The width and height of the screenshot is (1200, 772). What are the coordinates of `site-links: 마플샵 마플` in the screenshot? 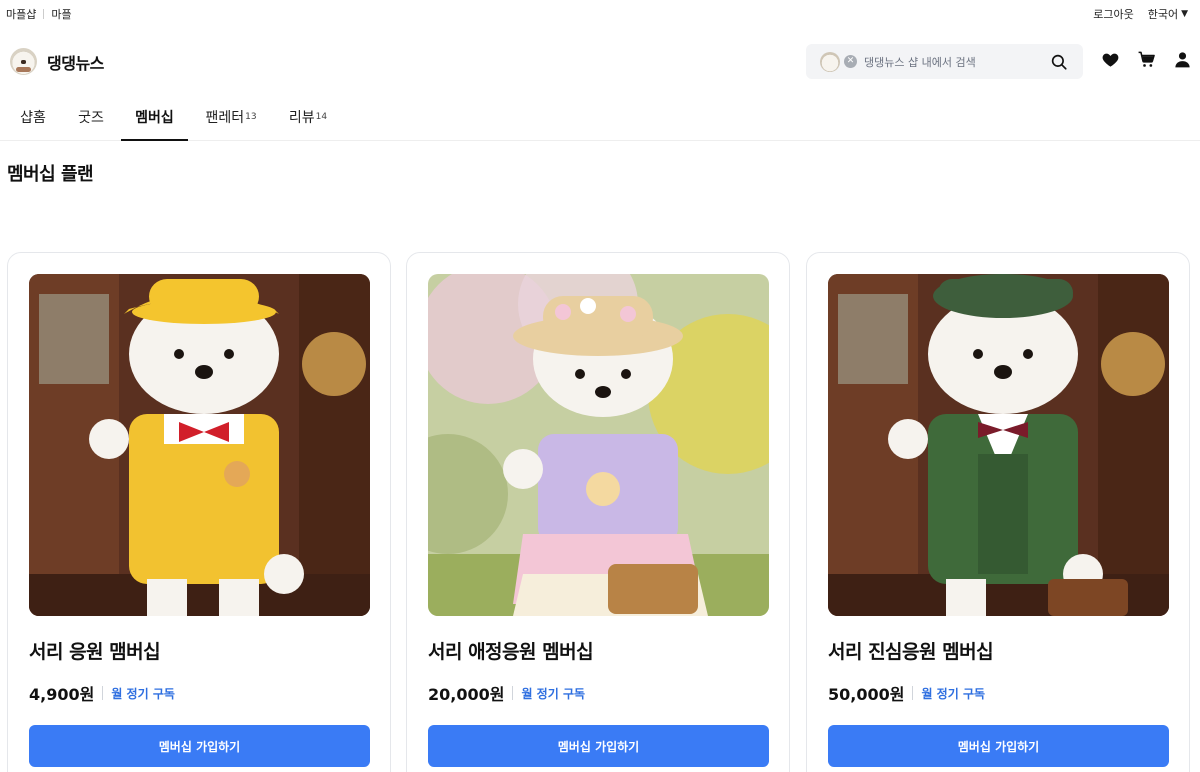 It's located at (39, 14).